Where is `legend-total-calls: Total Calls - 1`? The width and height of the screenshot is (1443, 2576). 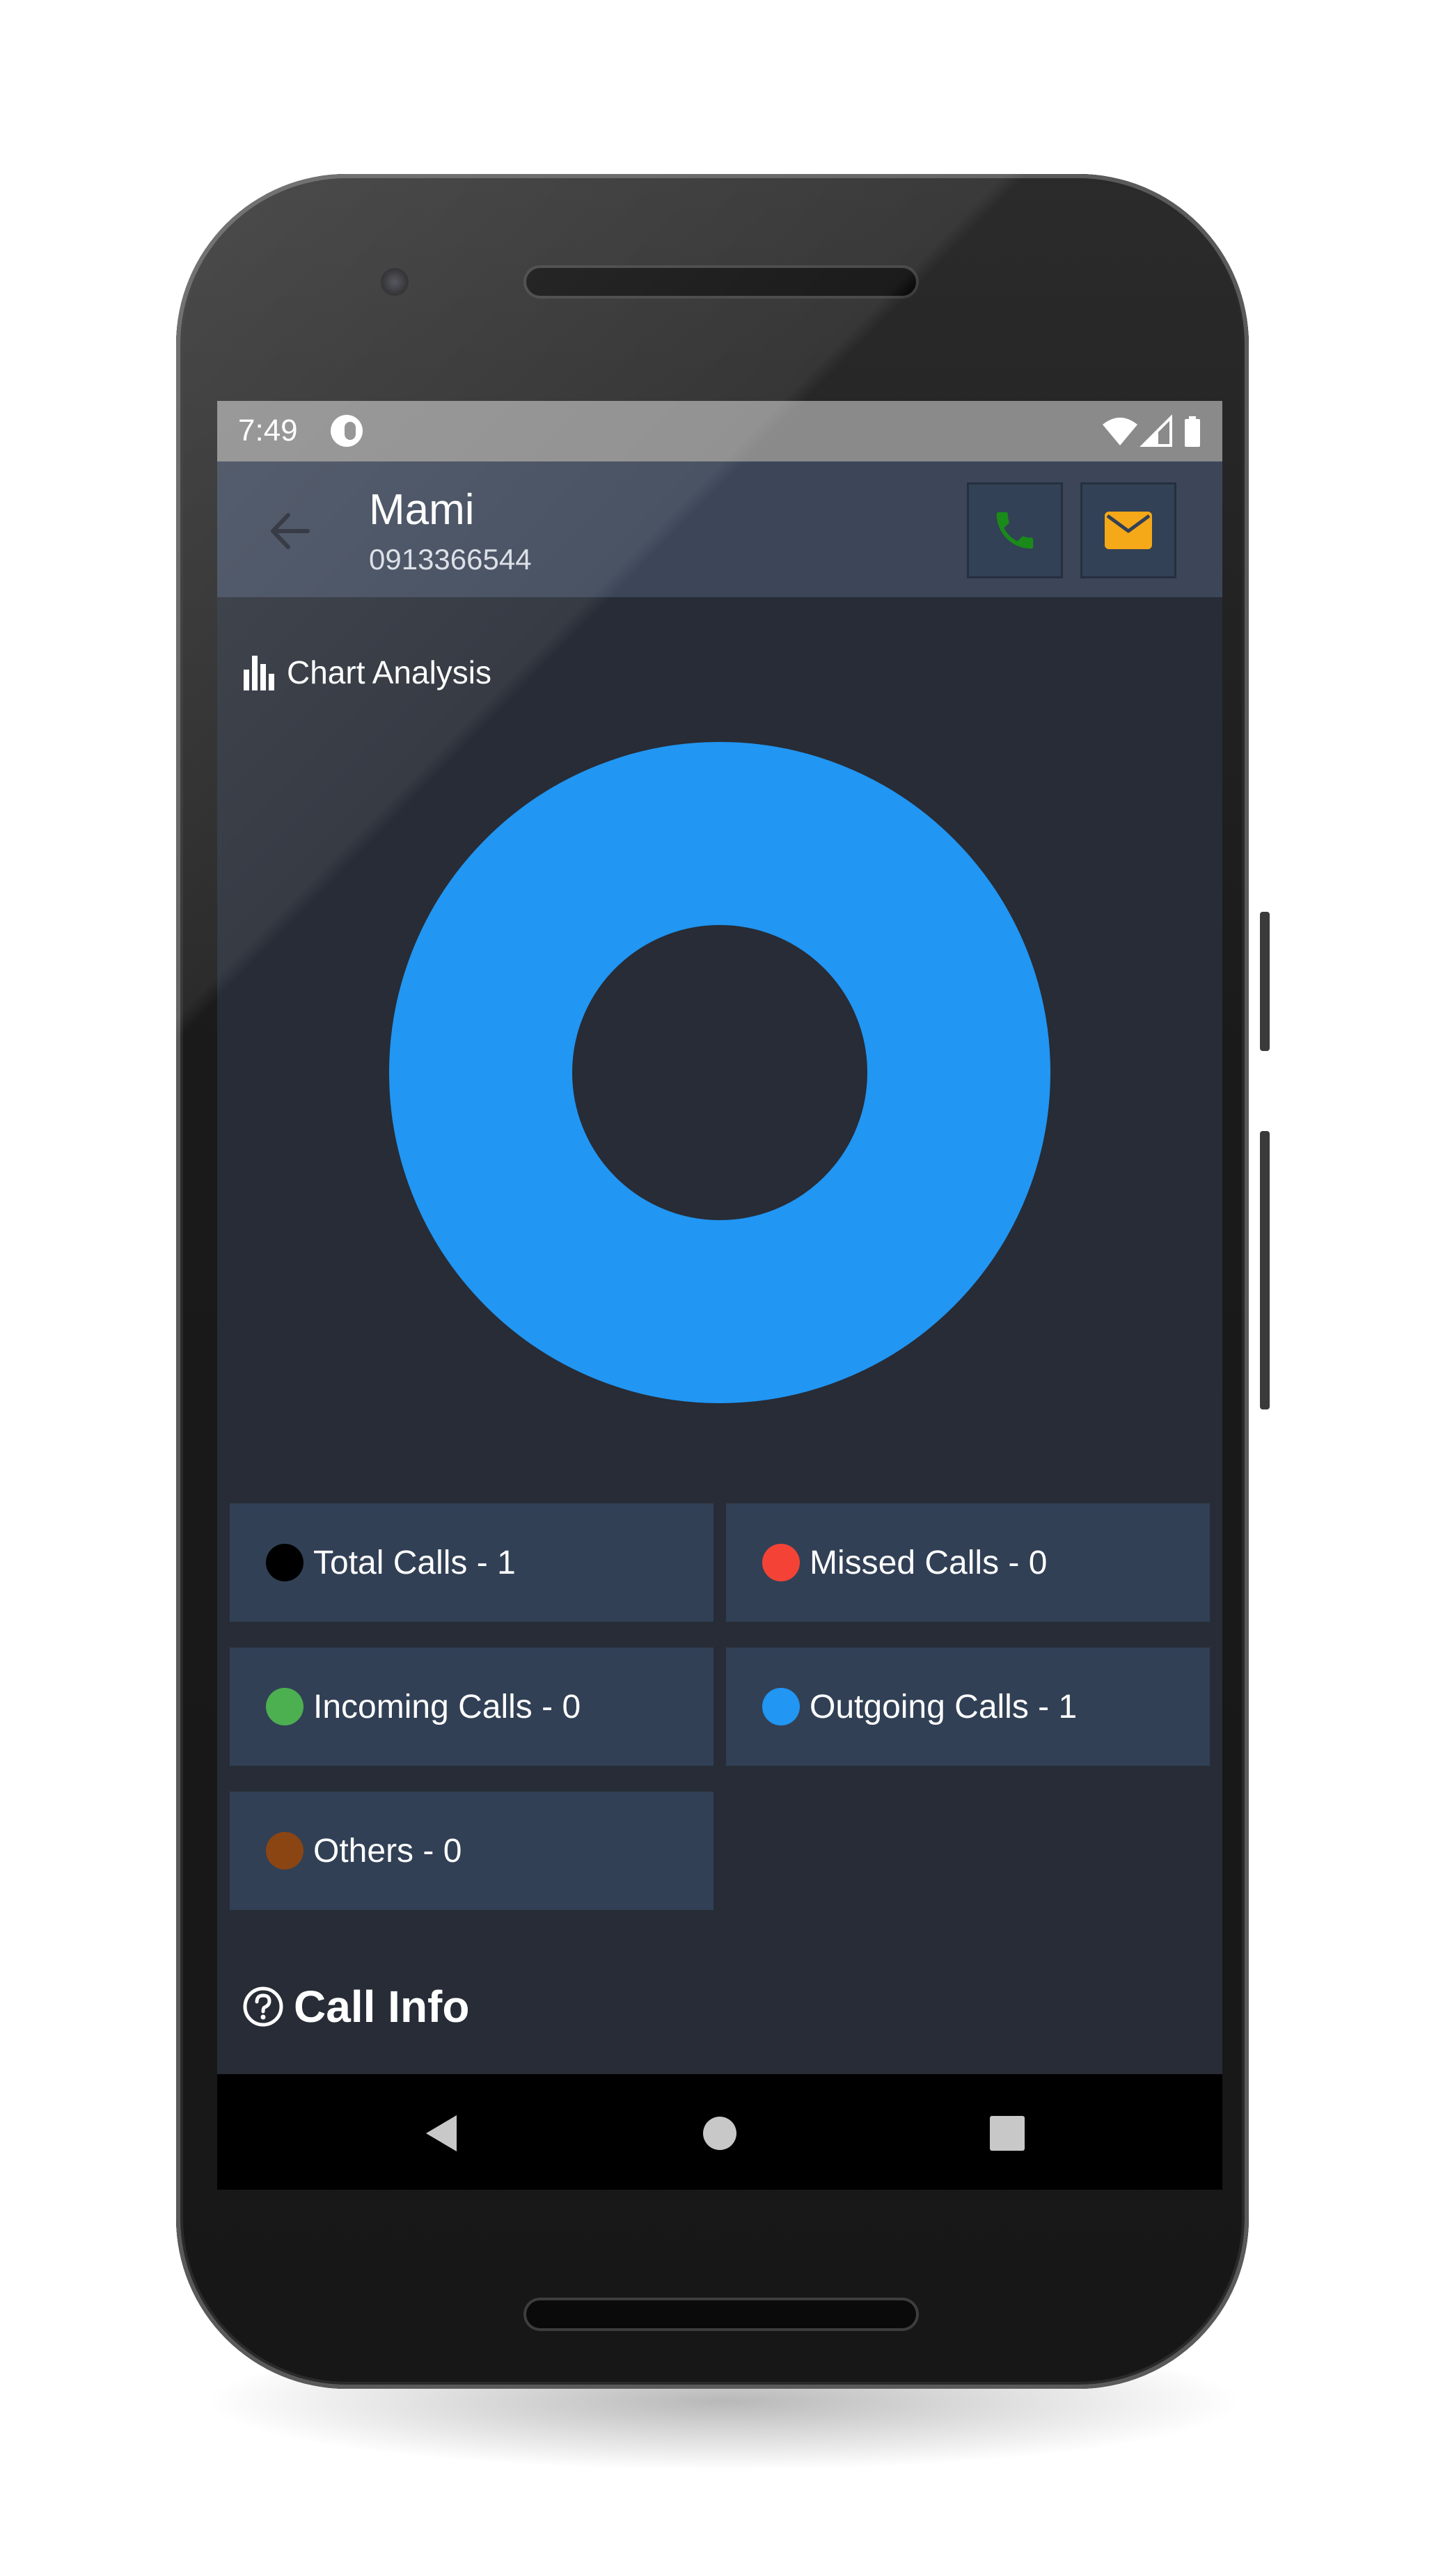
legend-total-calls: Total Calls - 1 is located at coordinates (471, 1562).